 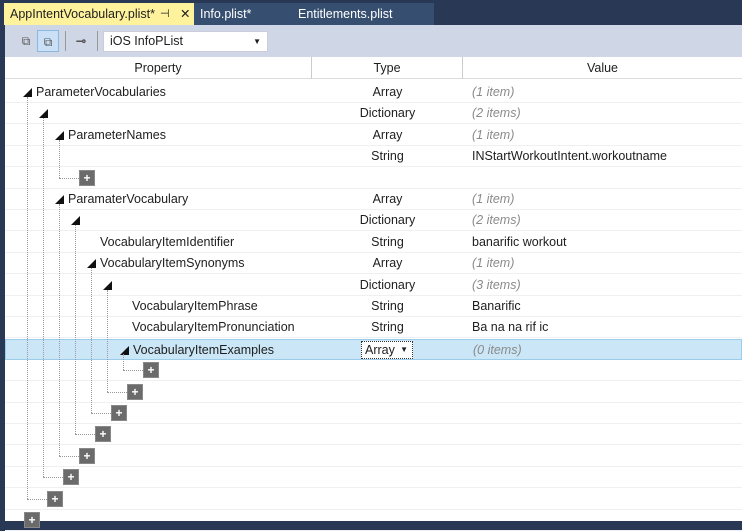 I want to click on plist-row: ParamaterVocabulary Array (1 item), so click(x=373, y=199).